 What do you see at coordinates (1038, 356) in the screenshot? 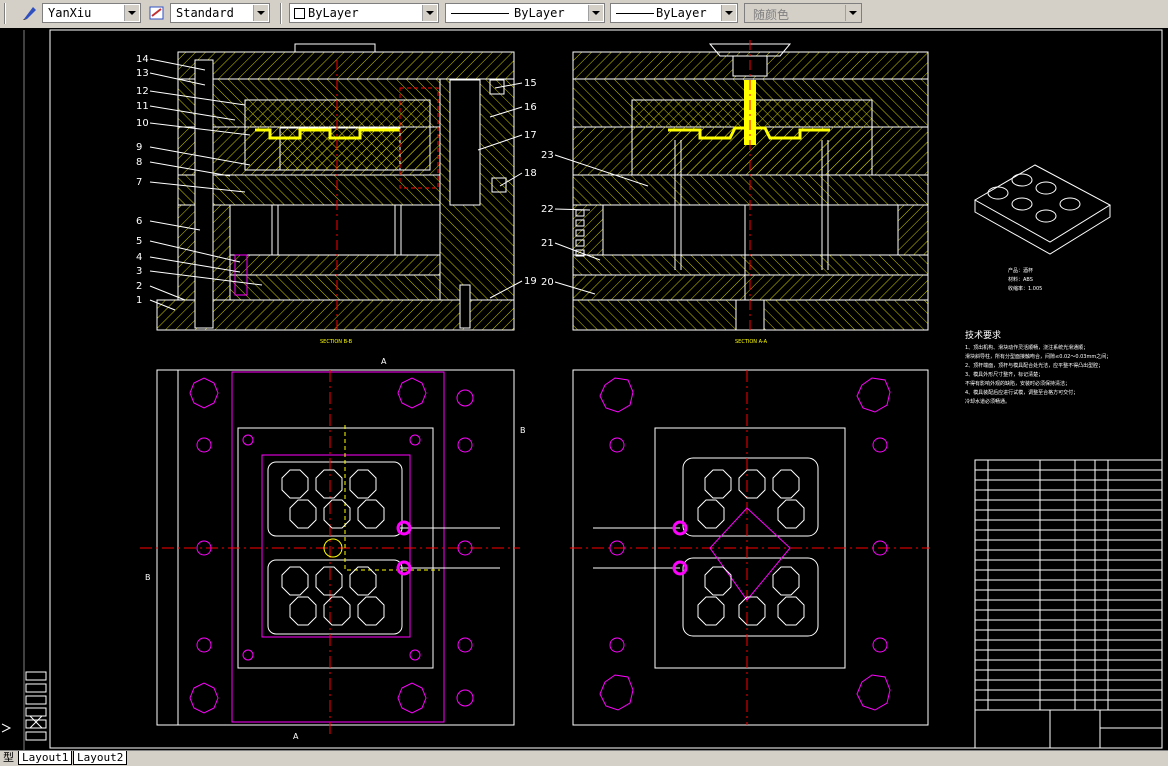
I see `svg-text:滑块斜导柱，所有分型面接触吻合，间隙≤0.02～0.03mm: 滑块斜导柱，所有分型面接触吻合，间隙≤0.02～0.03mm之间；` at bounding box center [1038, 356].